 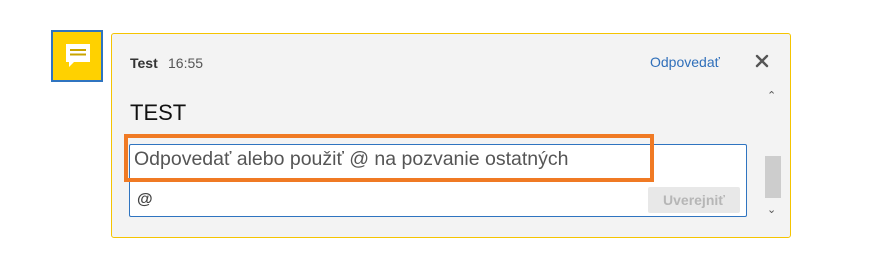 What do you see at coordinates (389, 158) in the screenshot?
I see `highlight-frame` at bounding box center [389, 158].